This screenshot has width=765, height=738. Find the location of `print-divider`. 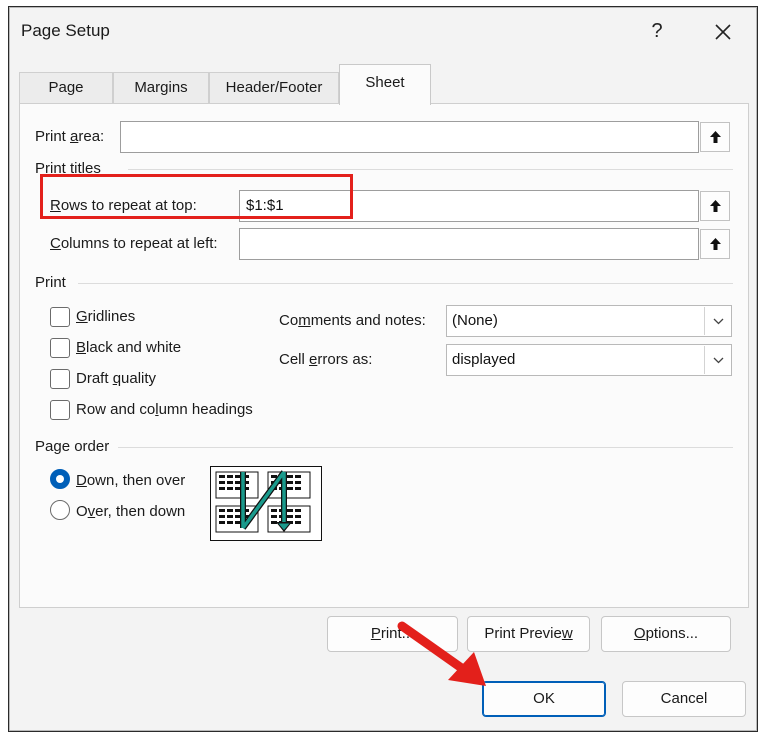

print-divider is located at coordinates (405, 283).